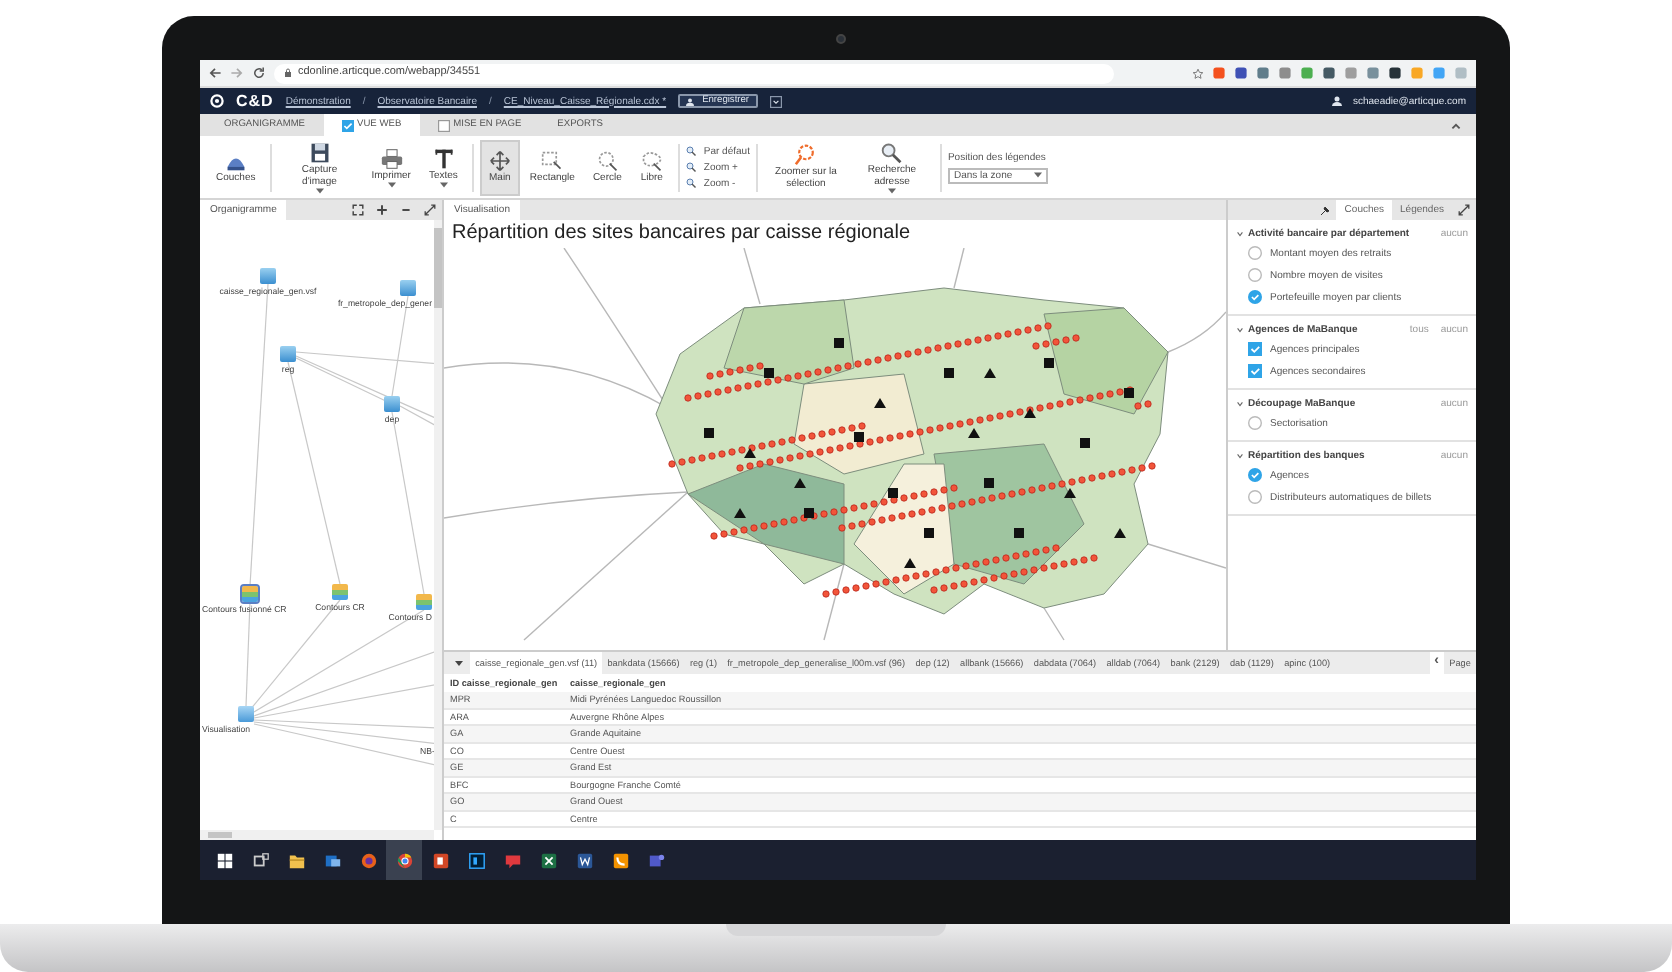 The width and height of the screenshot is (1672, 972). What do you see at coordinates (358, 210) in the screenshot?
I see `fit-view-icon` at bounding box center [358, 210].